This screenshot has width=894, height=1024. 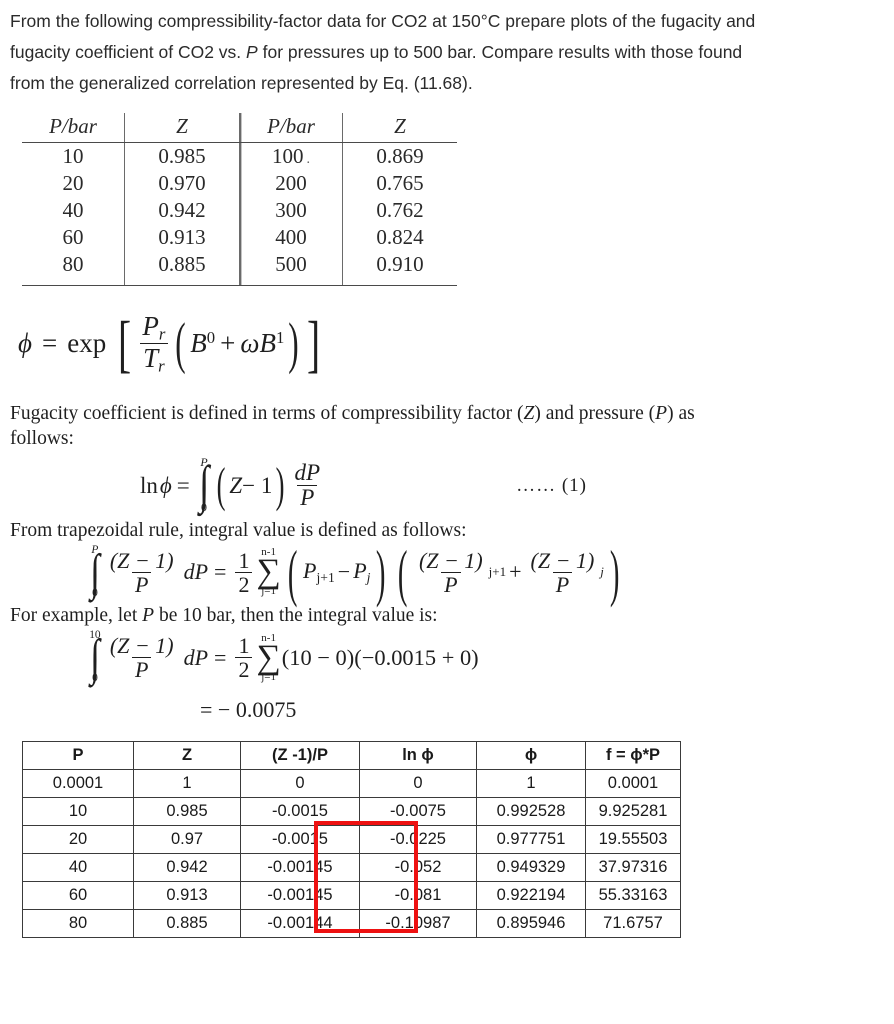 I want to click on z-row-p-right: 100., so click(x=291, y=156).